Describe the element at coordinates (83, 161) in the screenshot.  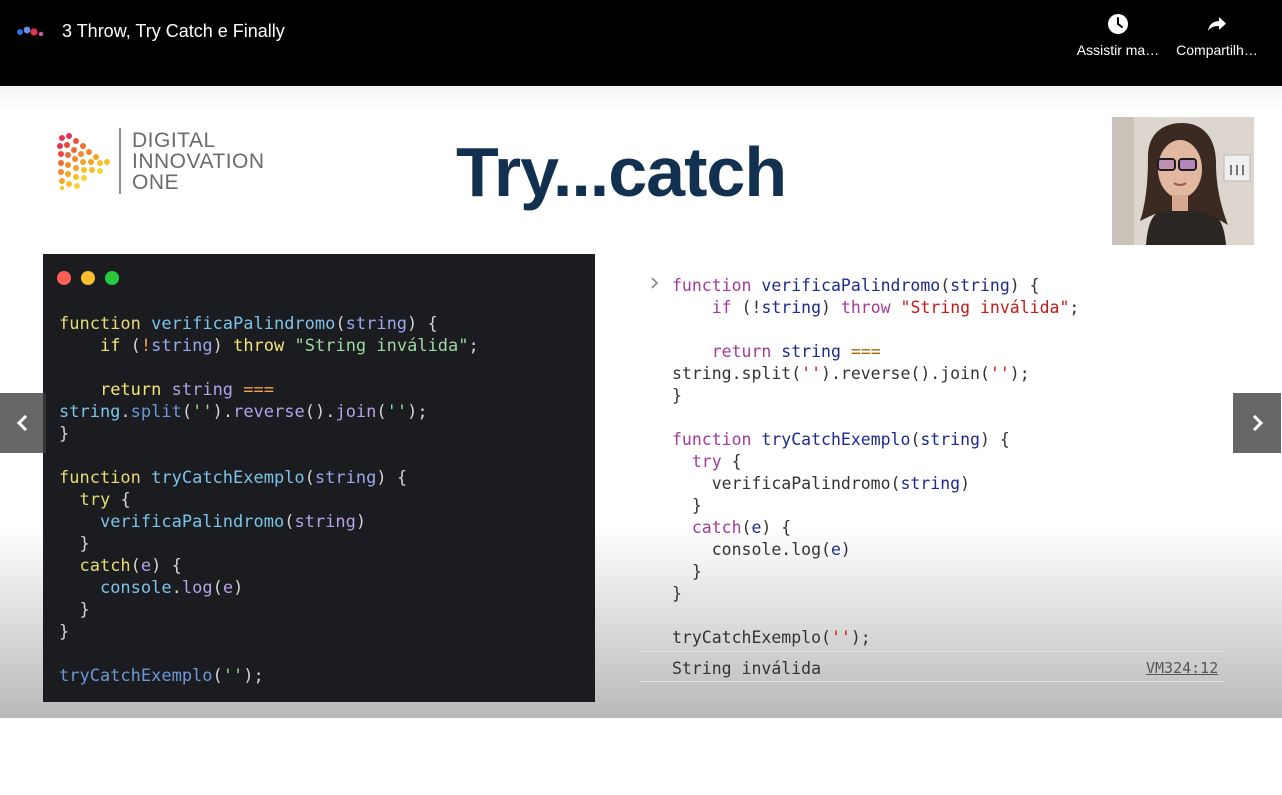
I see `dio-logo-icon` at that location.